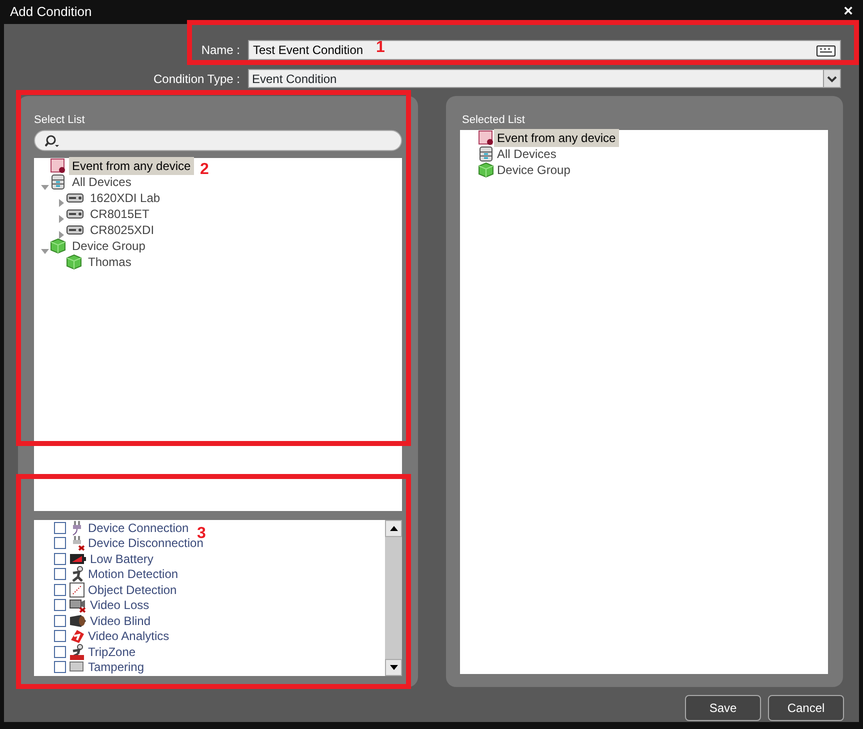 The height and width of the screenshot is (729, 863). I want to click on event-label: Tampering, so click(116, 667).